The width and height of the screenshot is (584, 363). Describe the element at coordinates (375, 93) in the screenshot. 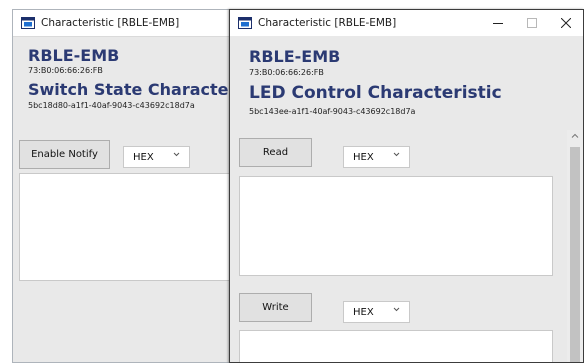

I see `characteristic-name: LED Control Characteristic` at that location.